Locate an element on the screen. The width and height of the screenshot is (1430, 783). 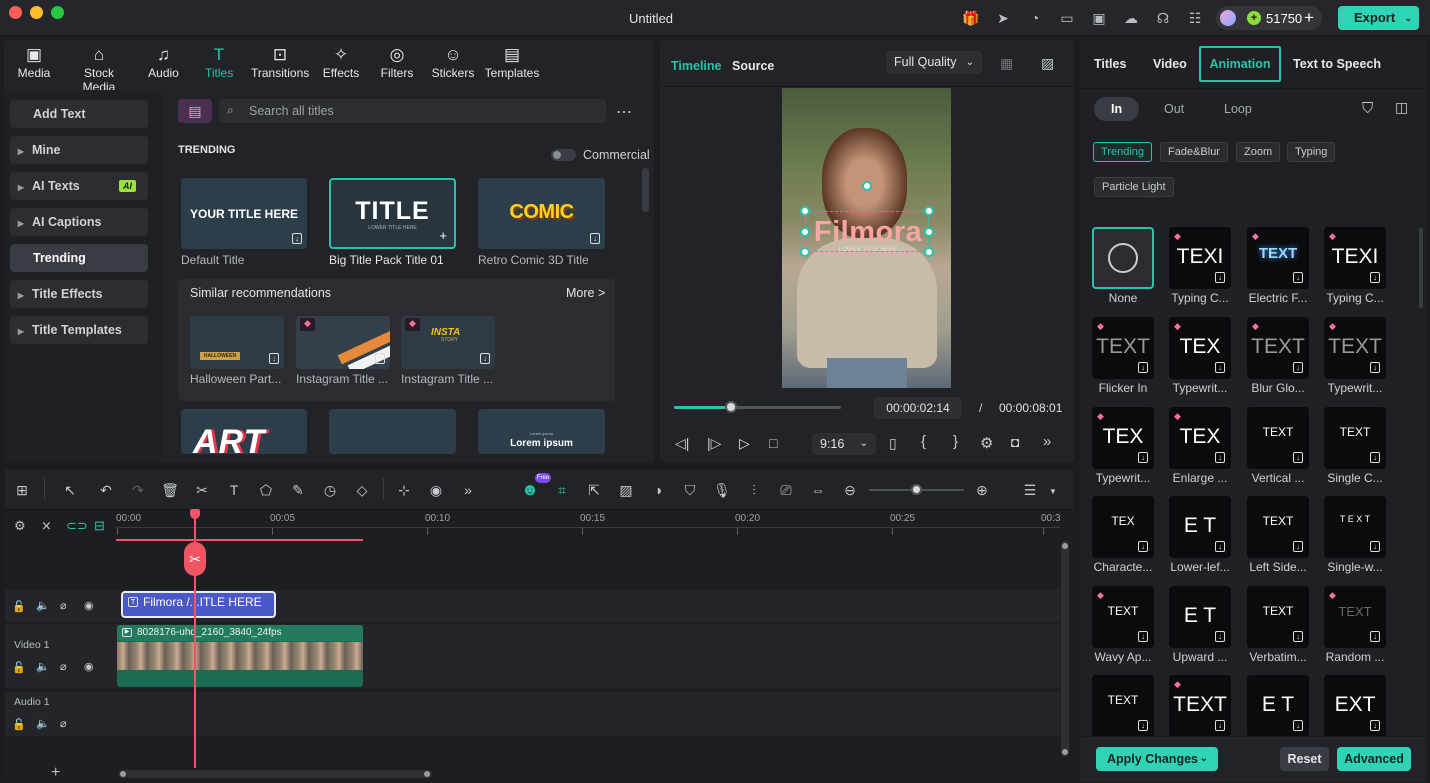
tab-text-to-speech: Text to Speech is located at coordinates (1337, 64).